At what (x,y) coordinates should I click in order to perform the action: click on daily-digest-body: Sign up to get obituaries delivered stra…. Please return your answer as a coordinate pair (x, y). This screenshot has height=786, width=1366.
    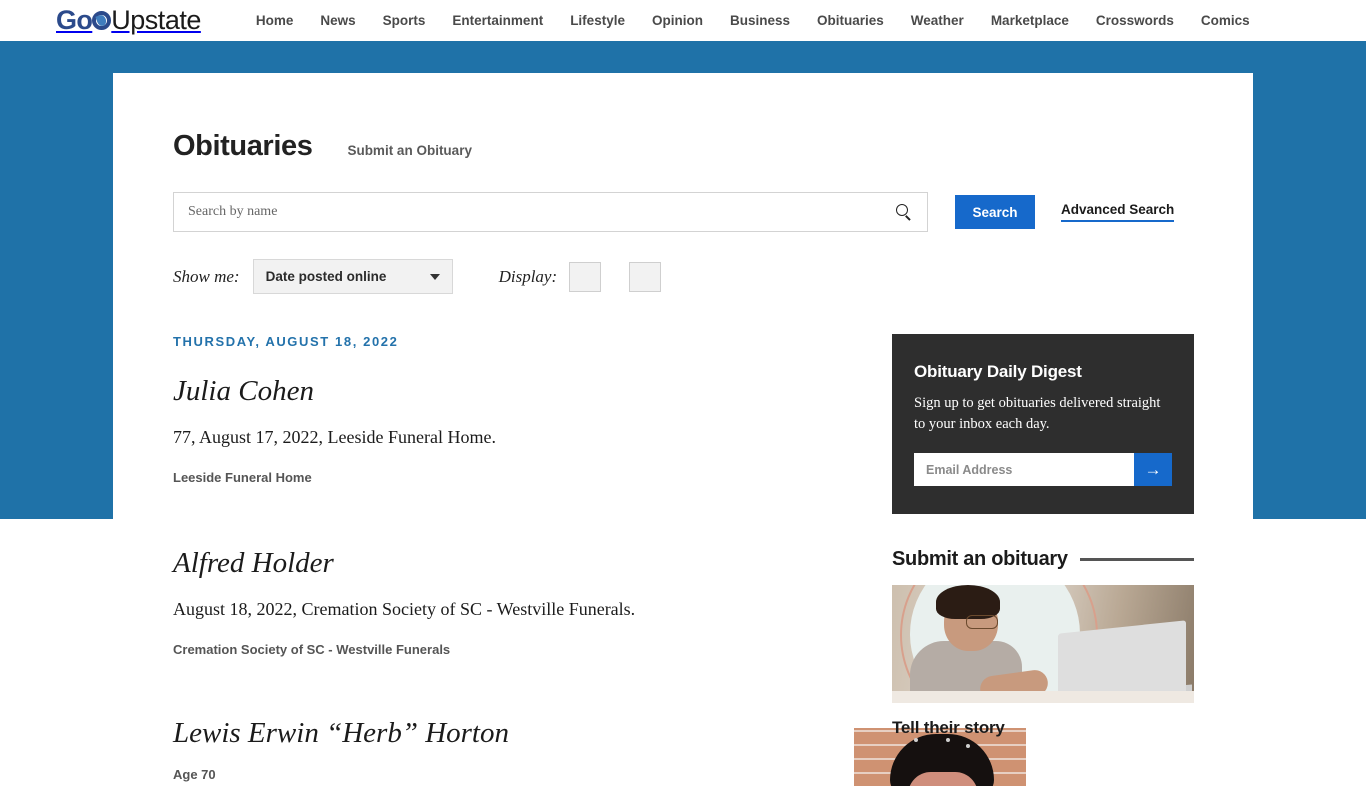
    Looking at the image, I should click on (1037, 414).